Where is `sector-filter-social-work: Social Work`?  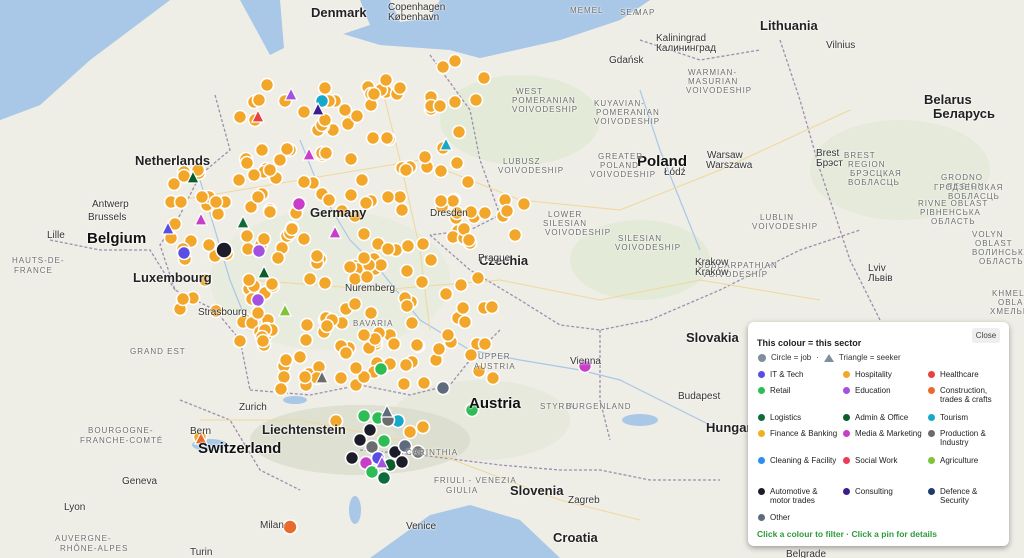 sector-filter-social-work: Social Work is located at coordinates (883, 460).